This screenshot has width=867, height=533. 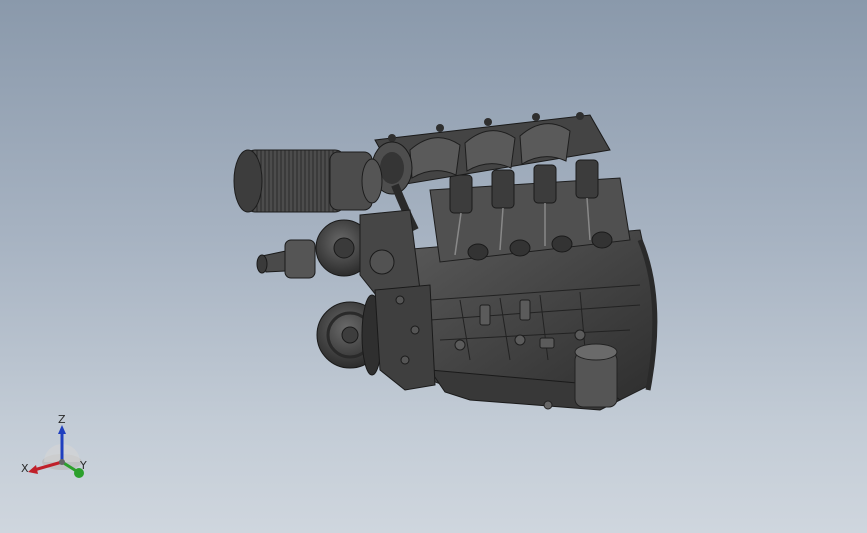 What do you see at coordinates (308, 181) in the screenshot?
I see `air-filter` at bounding box center [308, 181].